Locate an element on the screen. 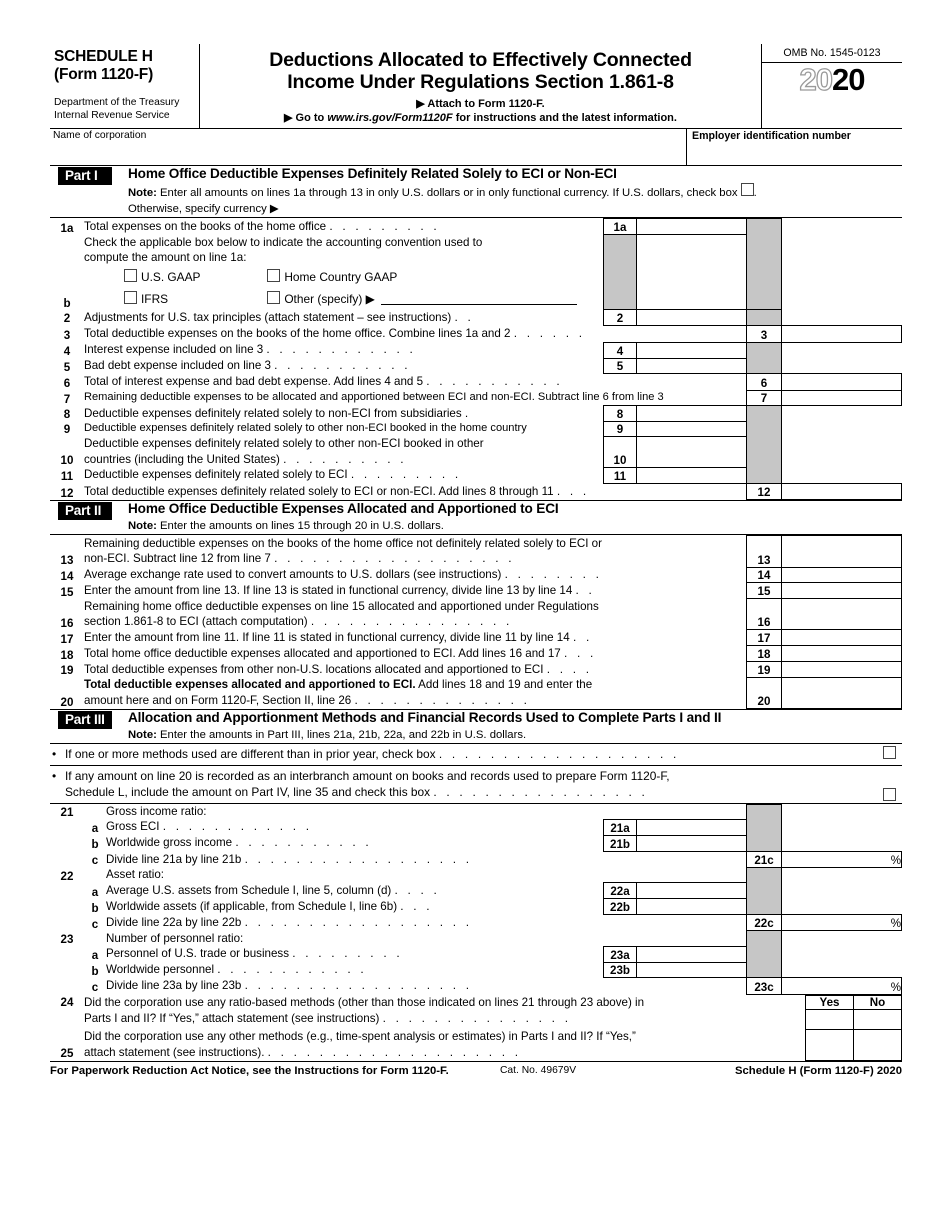 The width and height of the screenshot is (950, 1229). ifrs-checkbox is located at coordinates (130, 297).